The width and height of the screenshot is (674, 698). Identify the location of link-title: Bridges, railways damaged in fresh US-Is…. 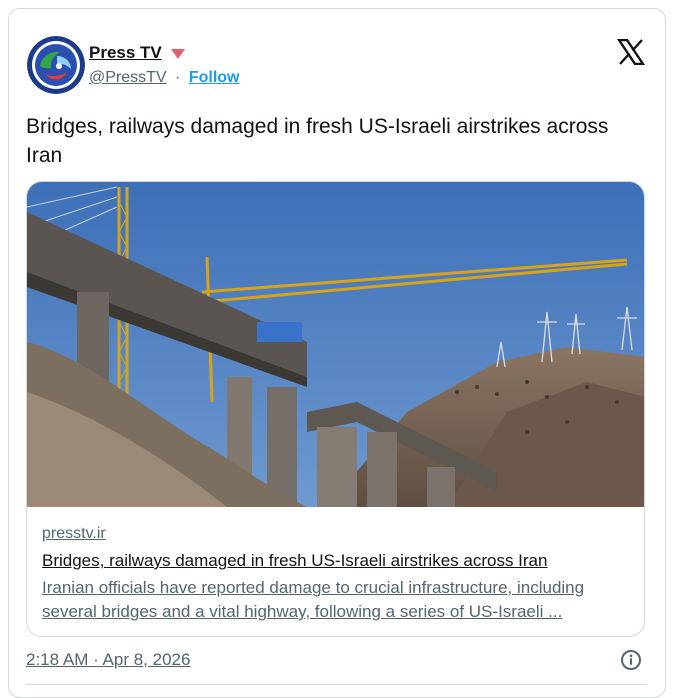
(294, 561).